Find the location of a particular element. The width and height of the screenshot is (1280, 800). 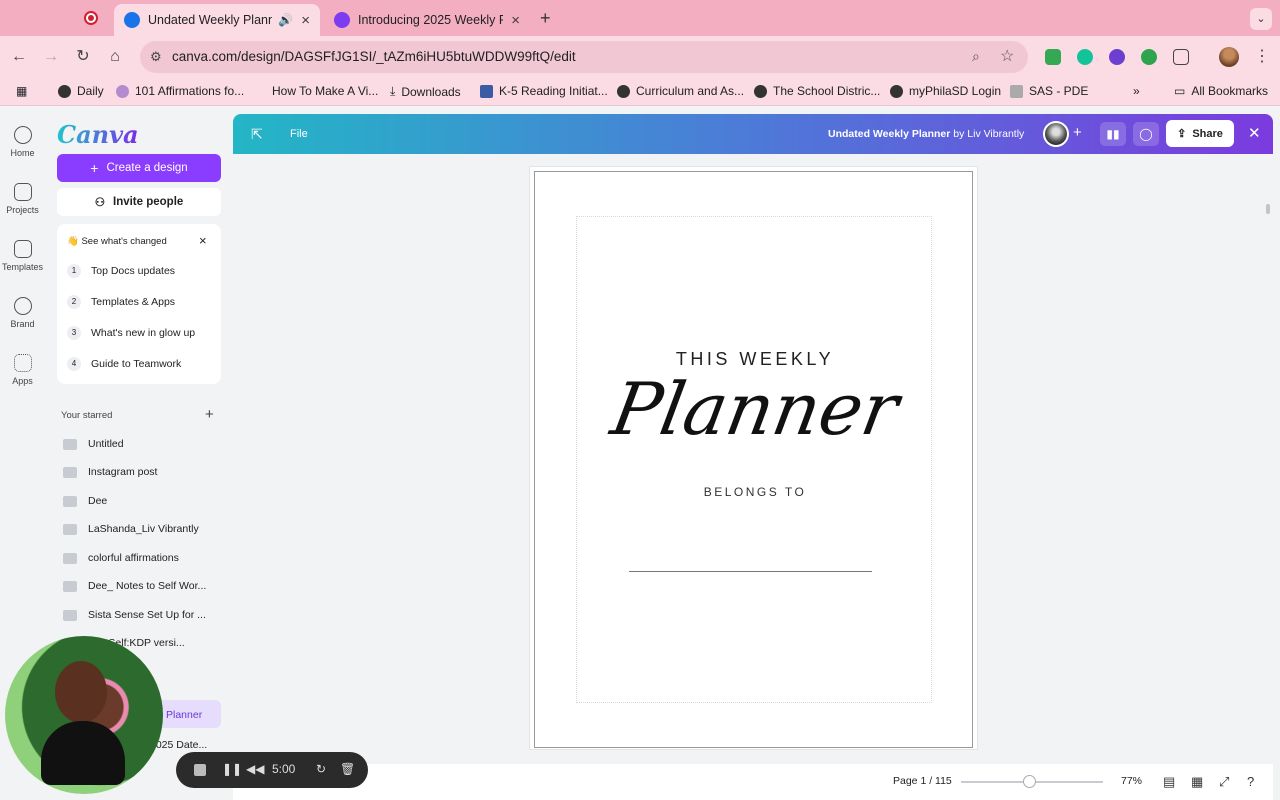

more-bookmarks-icon: » is located at coordinates (1136, 91).